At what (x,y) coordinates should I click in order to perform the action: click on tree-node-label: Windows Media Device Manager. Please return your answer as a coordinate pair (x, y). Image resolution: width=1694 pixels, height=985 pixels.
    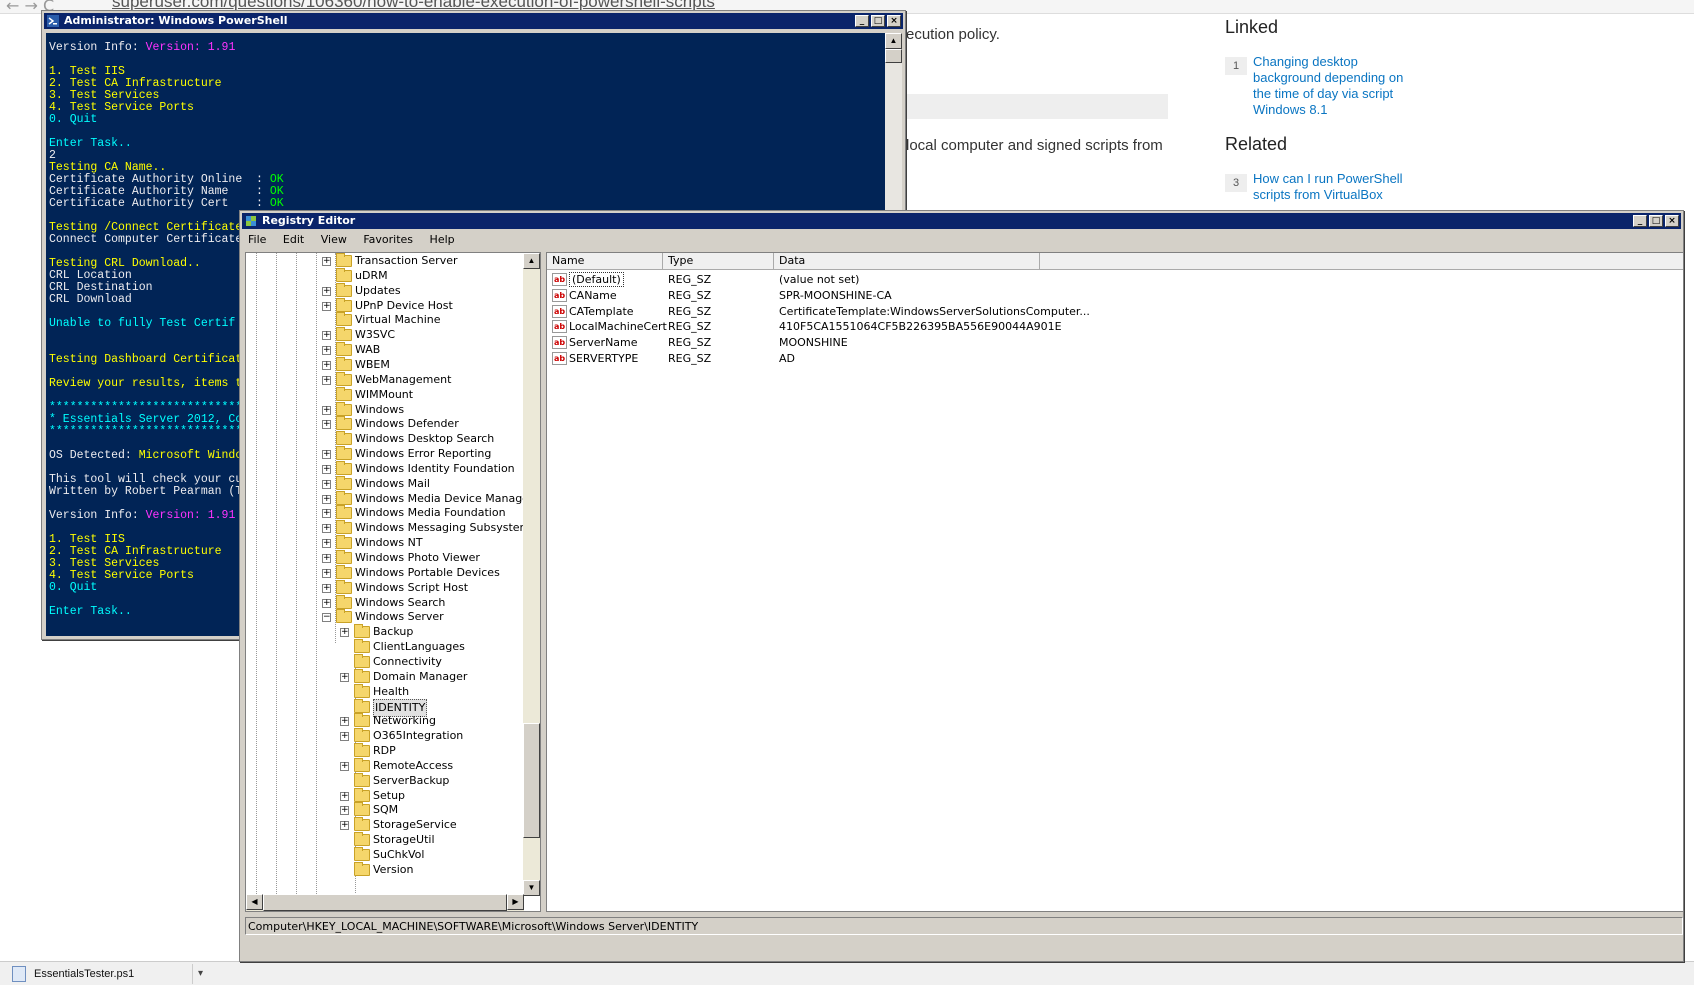
    Looking at the image, I should click on (444, 498).